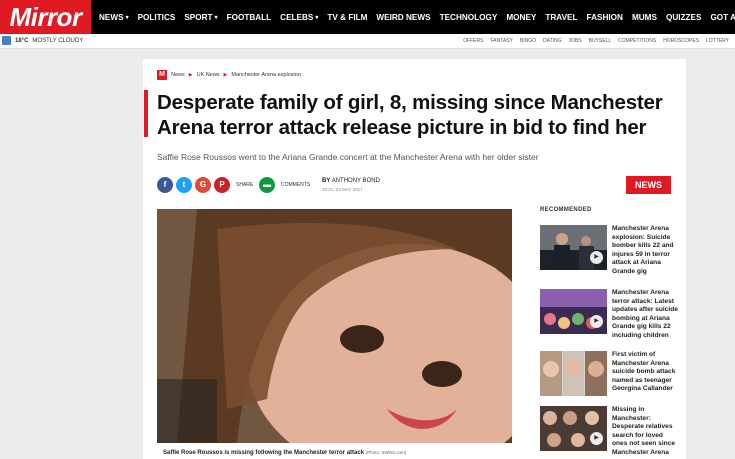 This screenshot has height=459, width=735. What do you see at coordinates (473, 41) in the screenshot?
I see `link-offers: OFFERS` at bounding box center [473, 41].